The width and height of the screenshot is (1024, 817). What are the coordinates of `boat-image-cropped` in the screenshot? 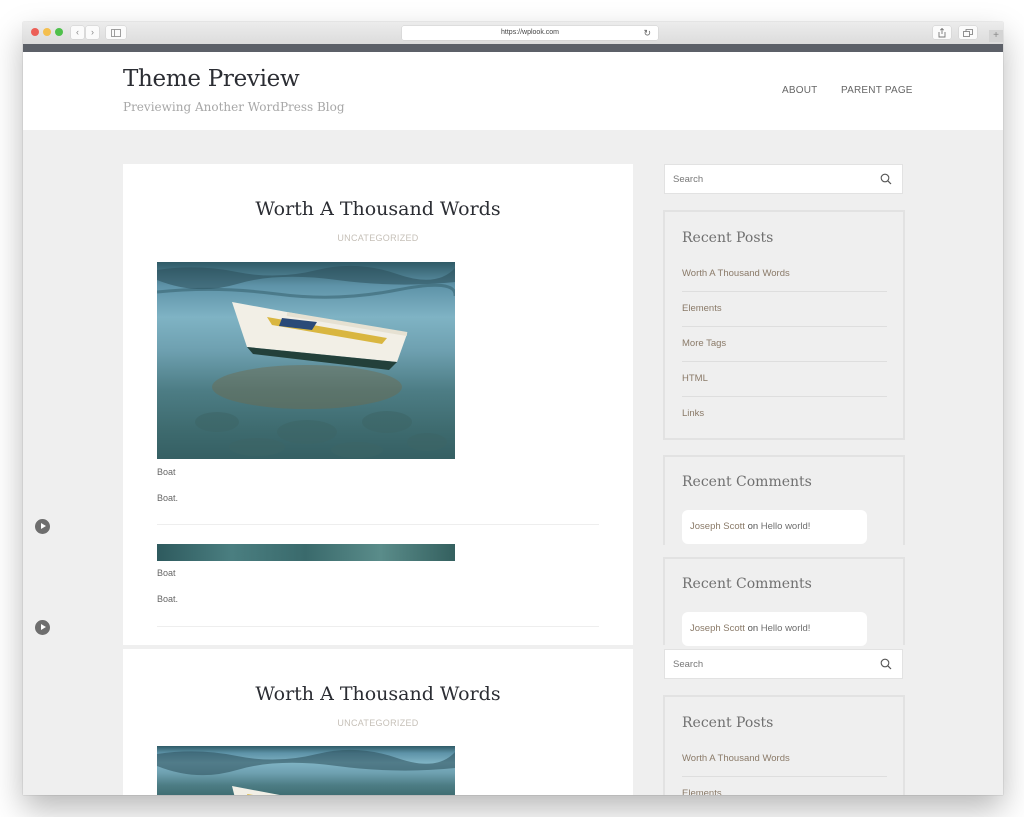 It's located at (306, 552).